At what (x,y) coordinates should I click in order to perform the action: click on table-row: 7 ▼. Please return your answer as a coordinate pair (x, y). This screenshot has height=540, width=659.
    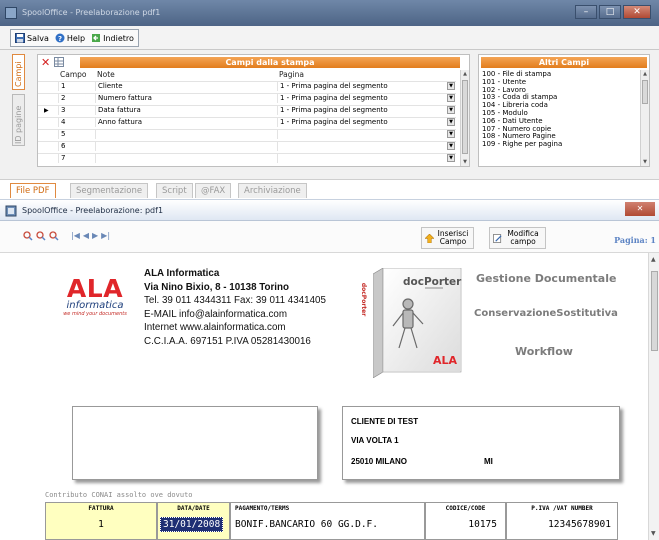
    Looking at the image, I should click on (247, 158).